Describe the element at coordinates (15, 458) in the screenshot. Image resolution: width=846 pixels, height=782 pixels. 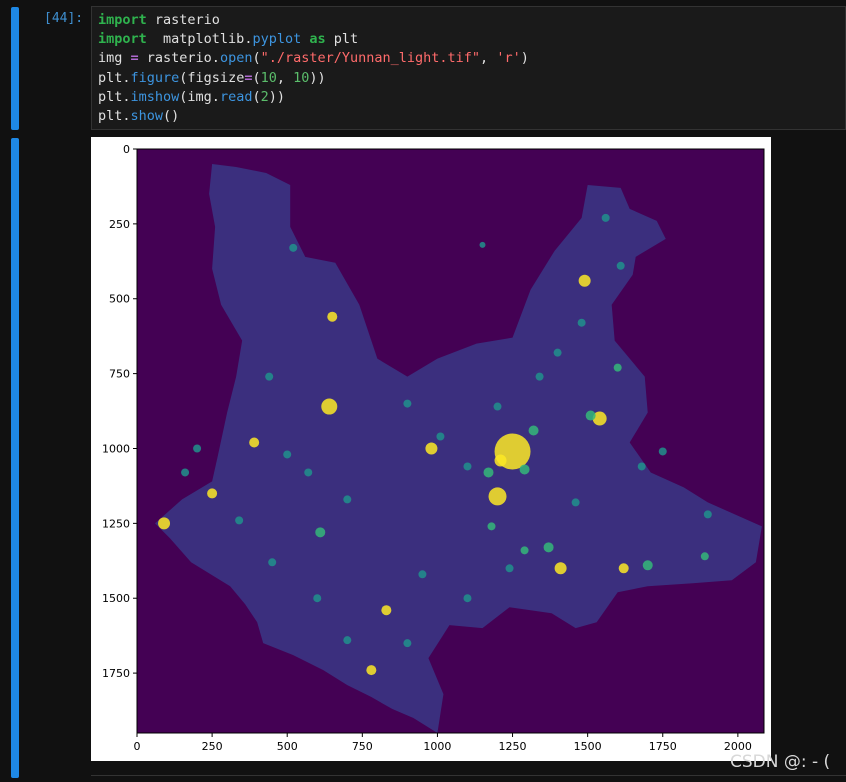
I see `output-cell-indicator` at that location.